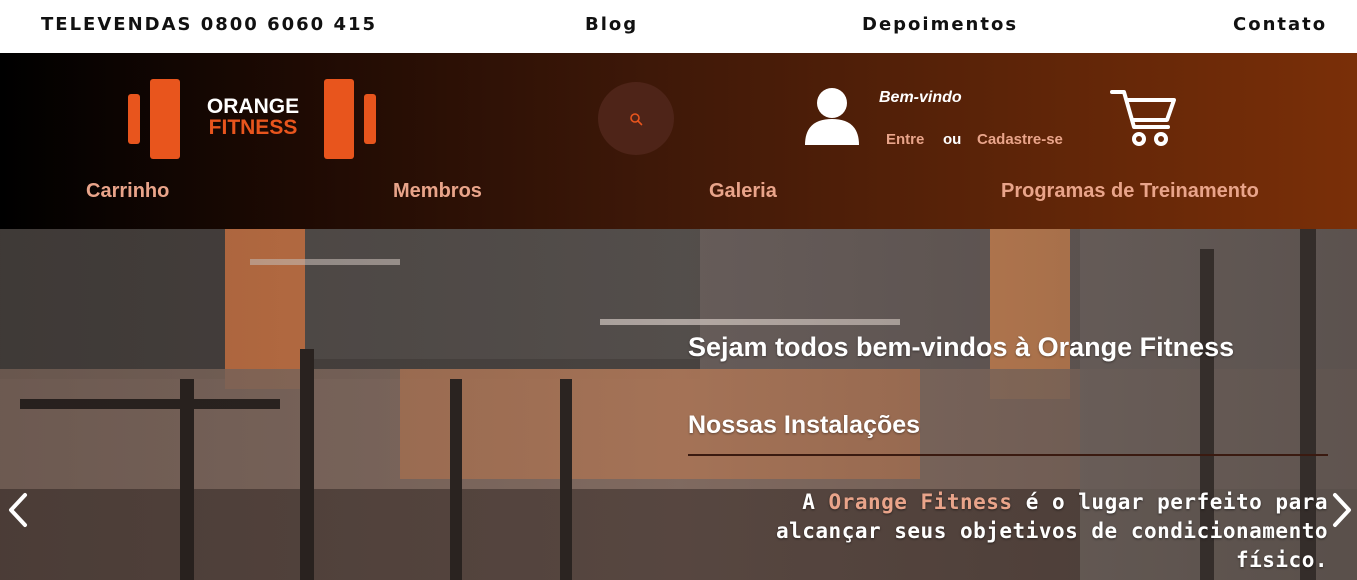 Image resolution: width=1357 pixels, height=580 pixels. Describe the element at coordinates (920, 502) in the screenshot. I see `hero-desc-brand: Orange Fitness` at that location.